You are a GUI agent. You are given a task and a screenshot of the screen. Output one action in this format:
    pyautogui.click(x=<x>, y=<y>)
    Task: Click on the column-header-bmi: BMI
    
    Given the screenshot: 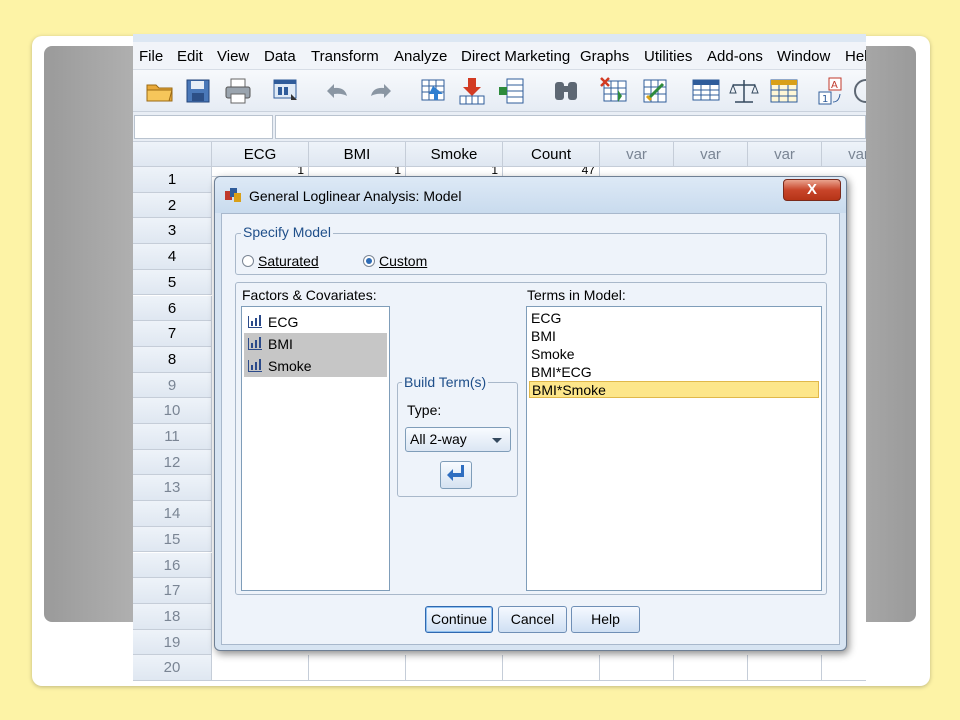 What is the action you would take?
    pyautogui.click(x=357, y=154)
    